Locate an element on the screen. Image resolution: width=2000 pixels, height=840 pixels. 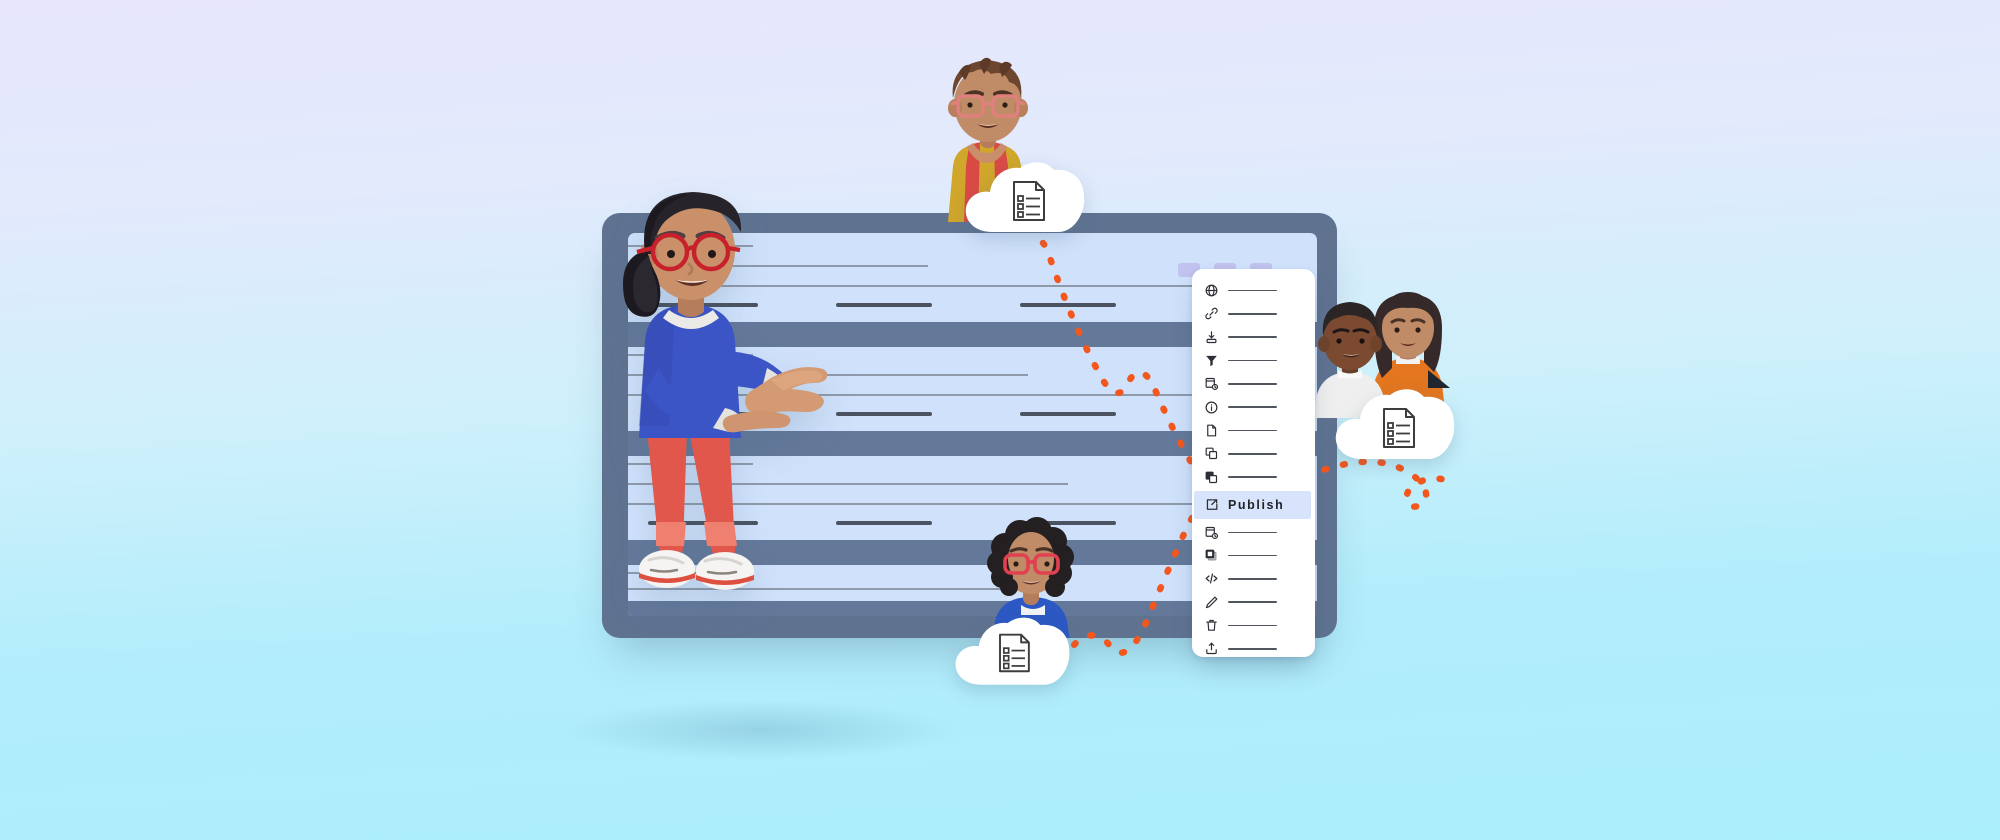
menu-item-import is located at coordinates (1253, 337).